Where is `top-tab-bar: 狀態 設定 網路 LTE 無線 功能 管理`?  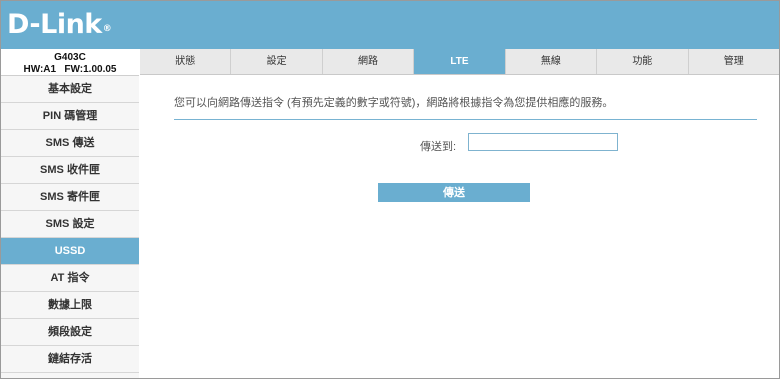
top-tab-bar: 狀態 設定 網路 LTE 無線 功能 管理 is located at coordinates (459, 62).